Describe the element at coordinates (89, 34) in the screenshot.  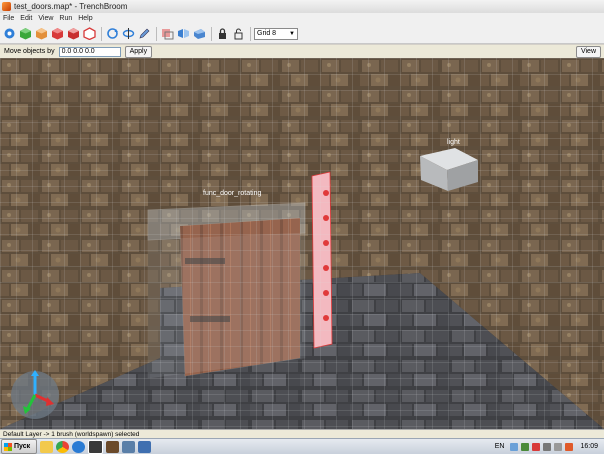
I see `cube-red-outline-icon` at that location.